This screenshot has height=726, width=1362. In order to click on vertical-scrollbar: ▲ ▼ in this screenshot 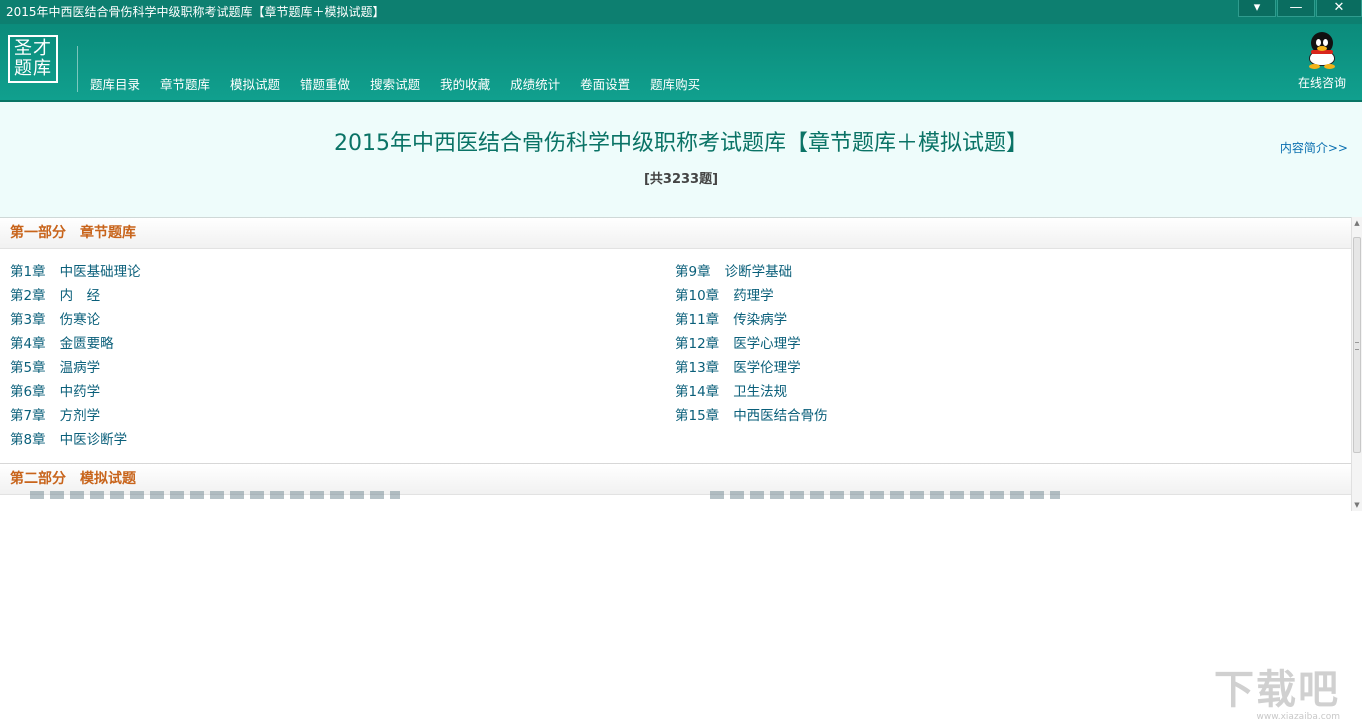, I will do `click(1356, 364)`.